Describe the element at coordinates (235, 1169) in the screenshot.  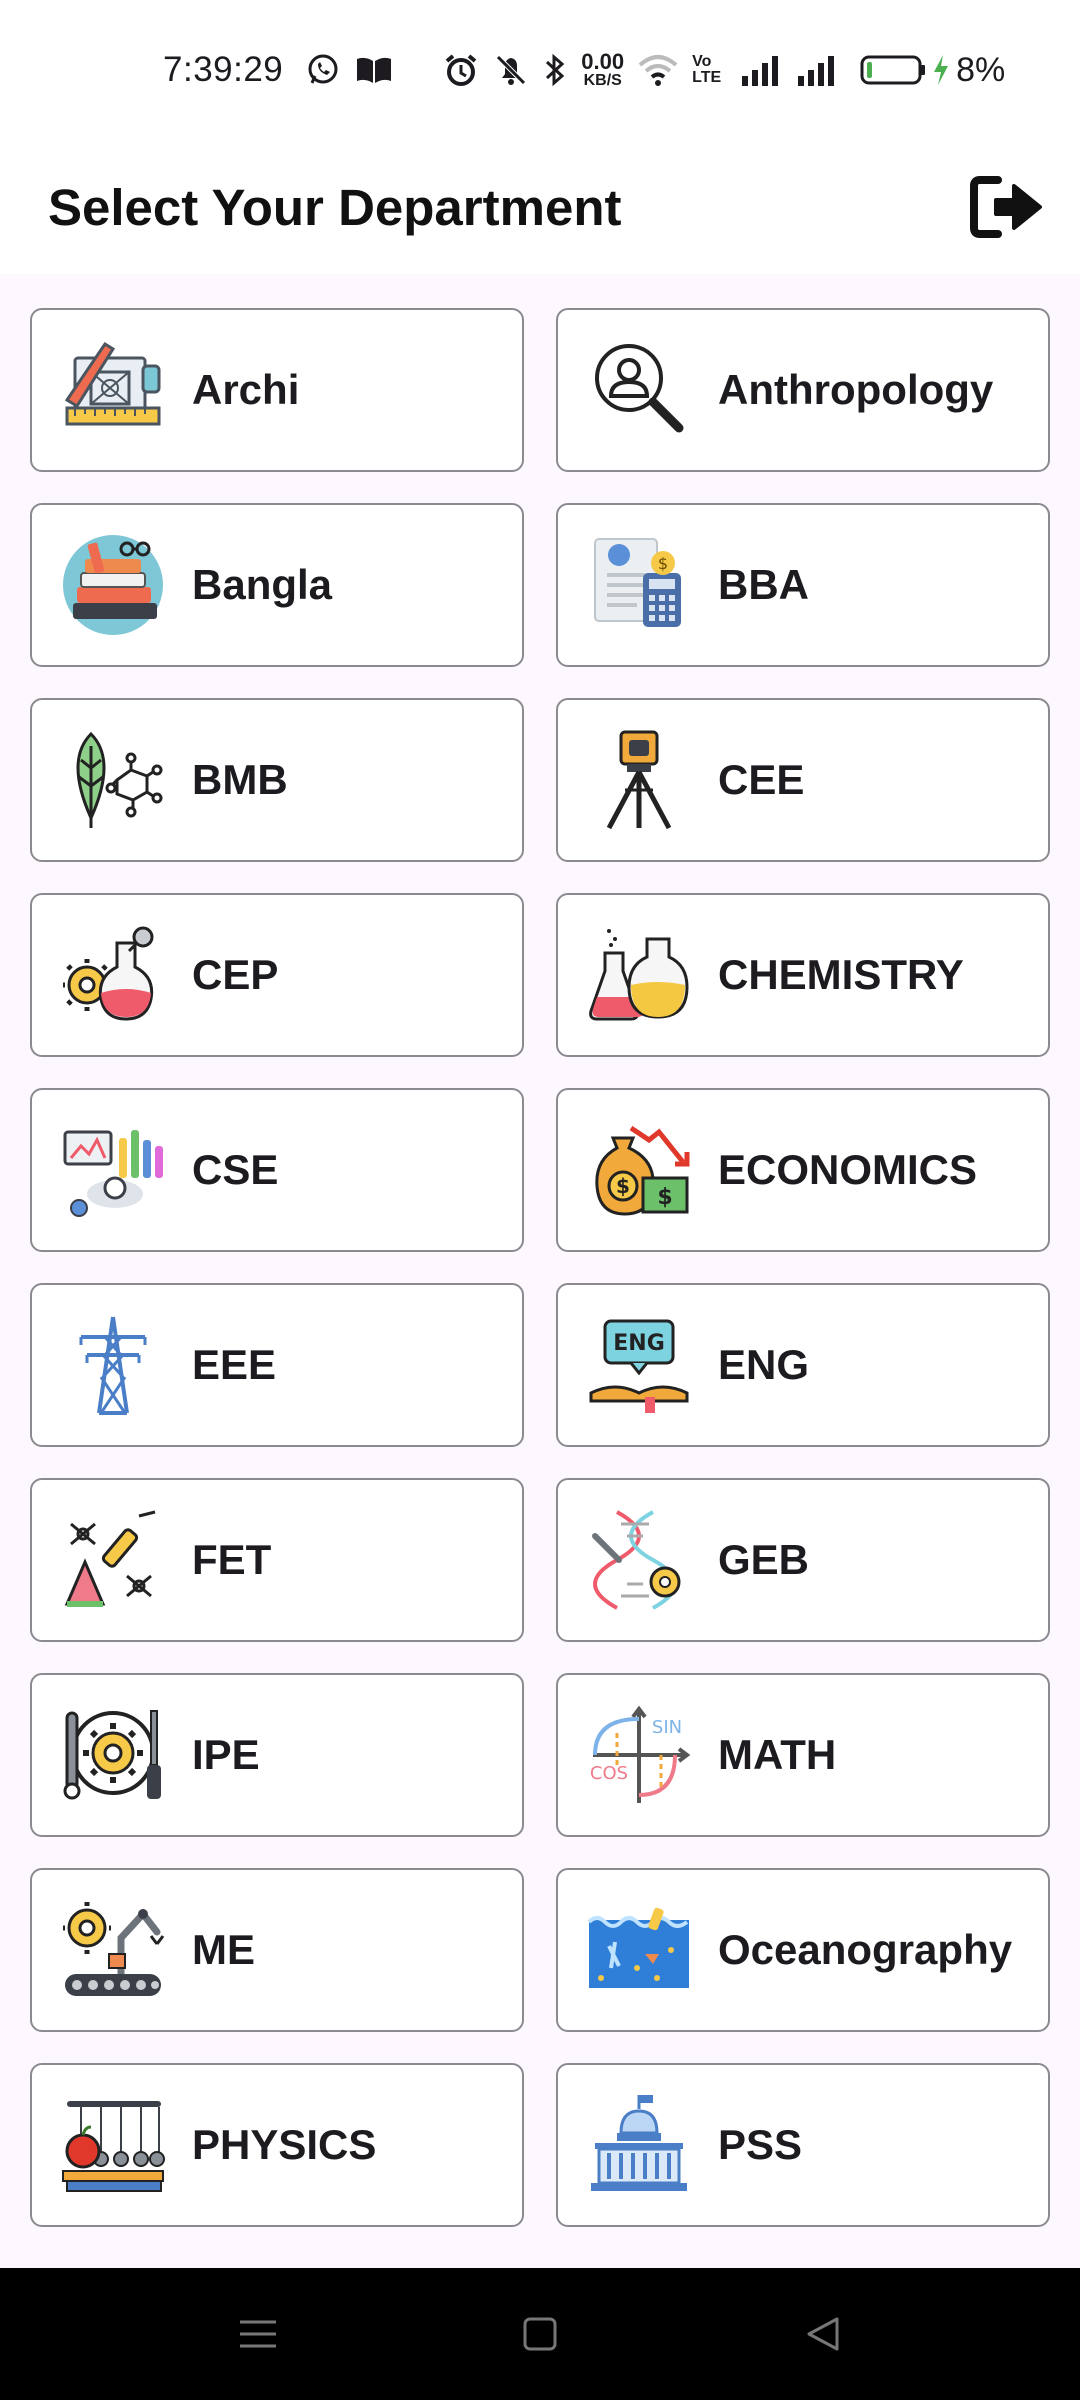
I see `department-label: CSE` at that location.